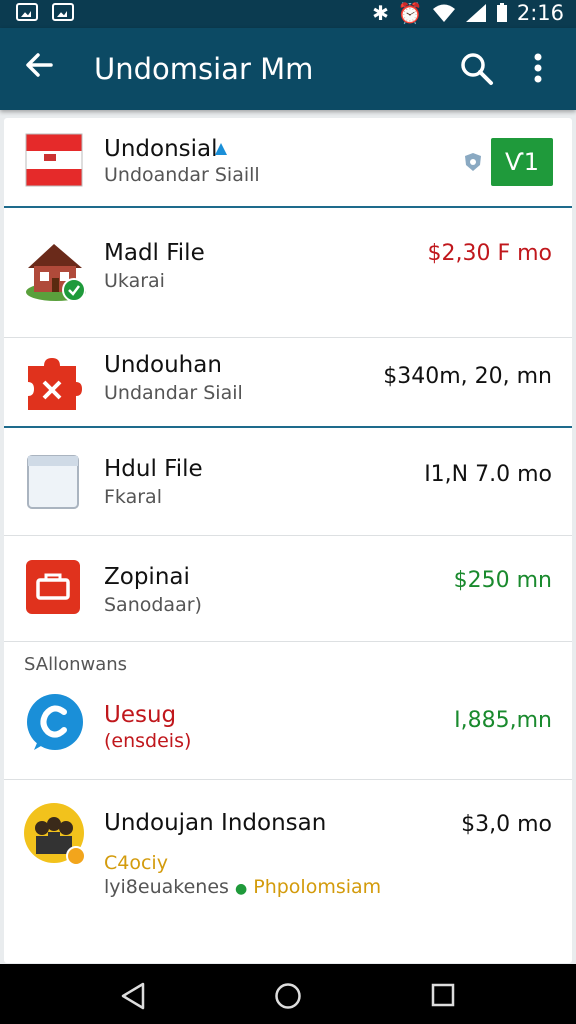 The width and height of the screenshot is (576, 1024). What do you see at coordinates (204, 69) in the screenshot?
I see `app-title: Undomsiar Mm` at bounding box center [204, 69].